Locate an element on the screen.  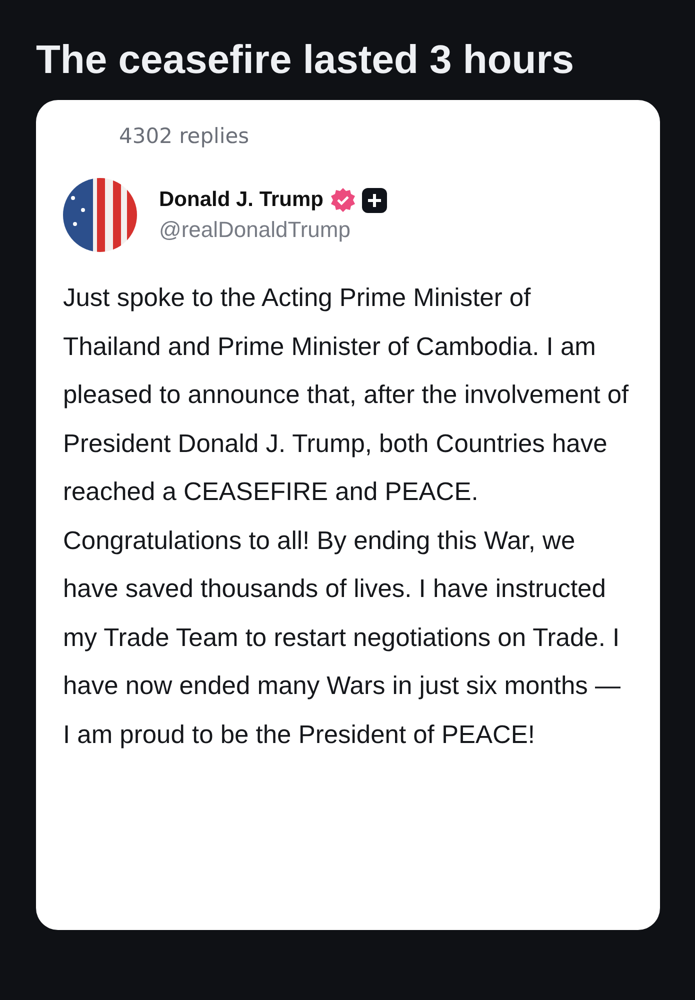
headline: The ceasefire lasted 3 hours is located at coordinates (306, 60).